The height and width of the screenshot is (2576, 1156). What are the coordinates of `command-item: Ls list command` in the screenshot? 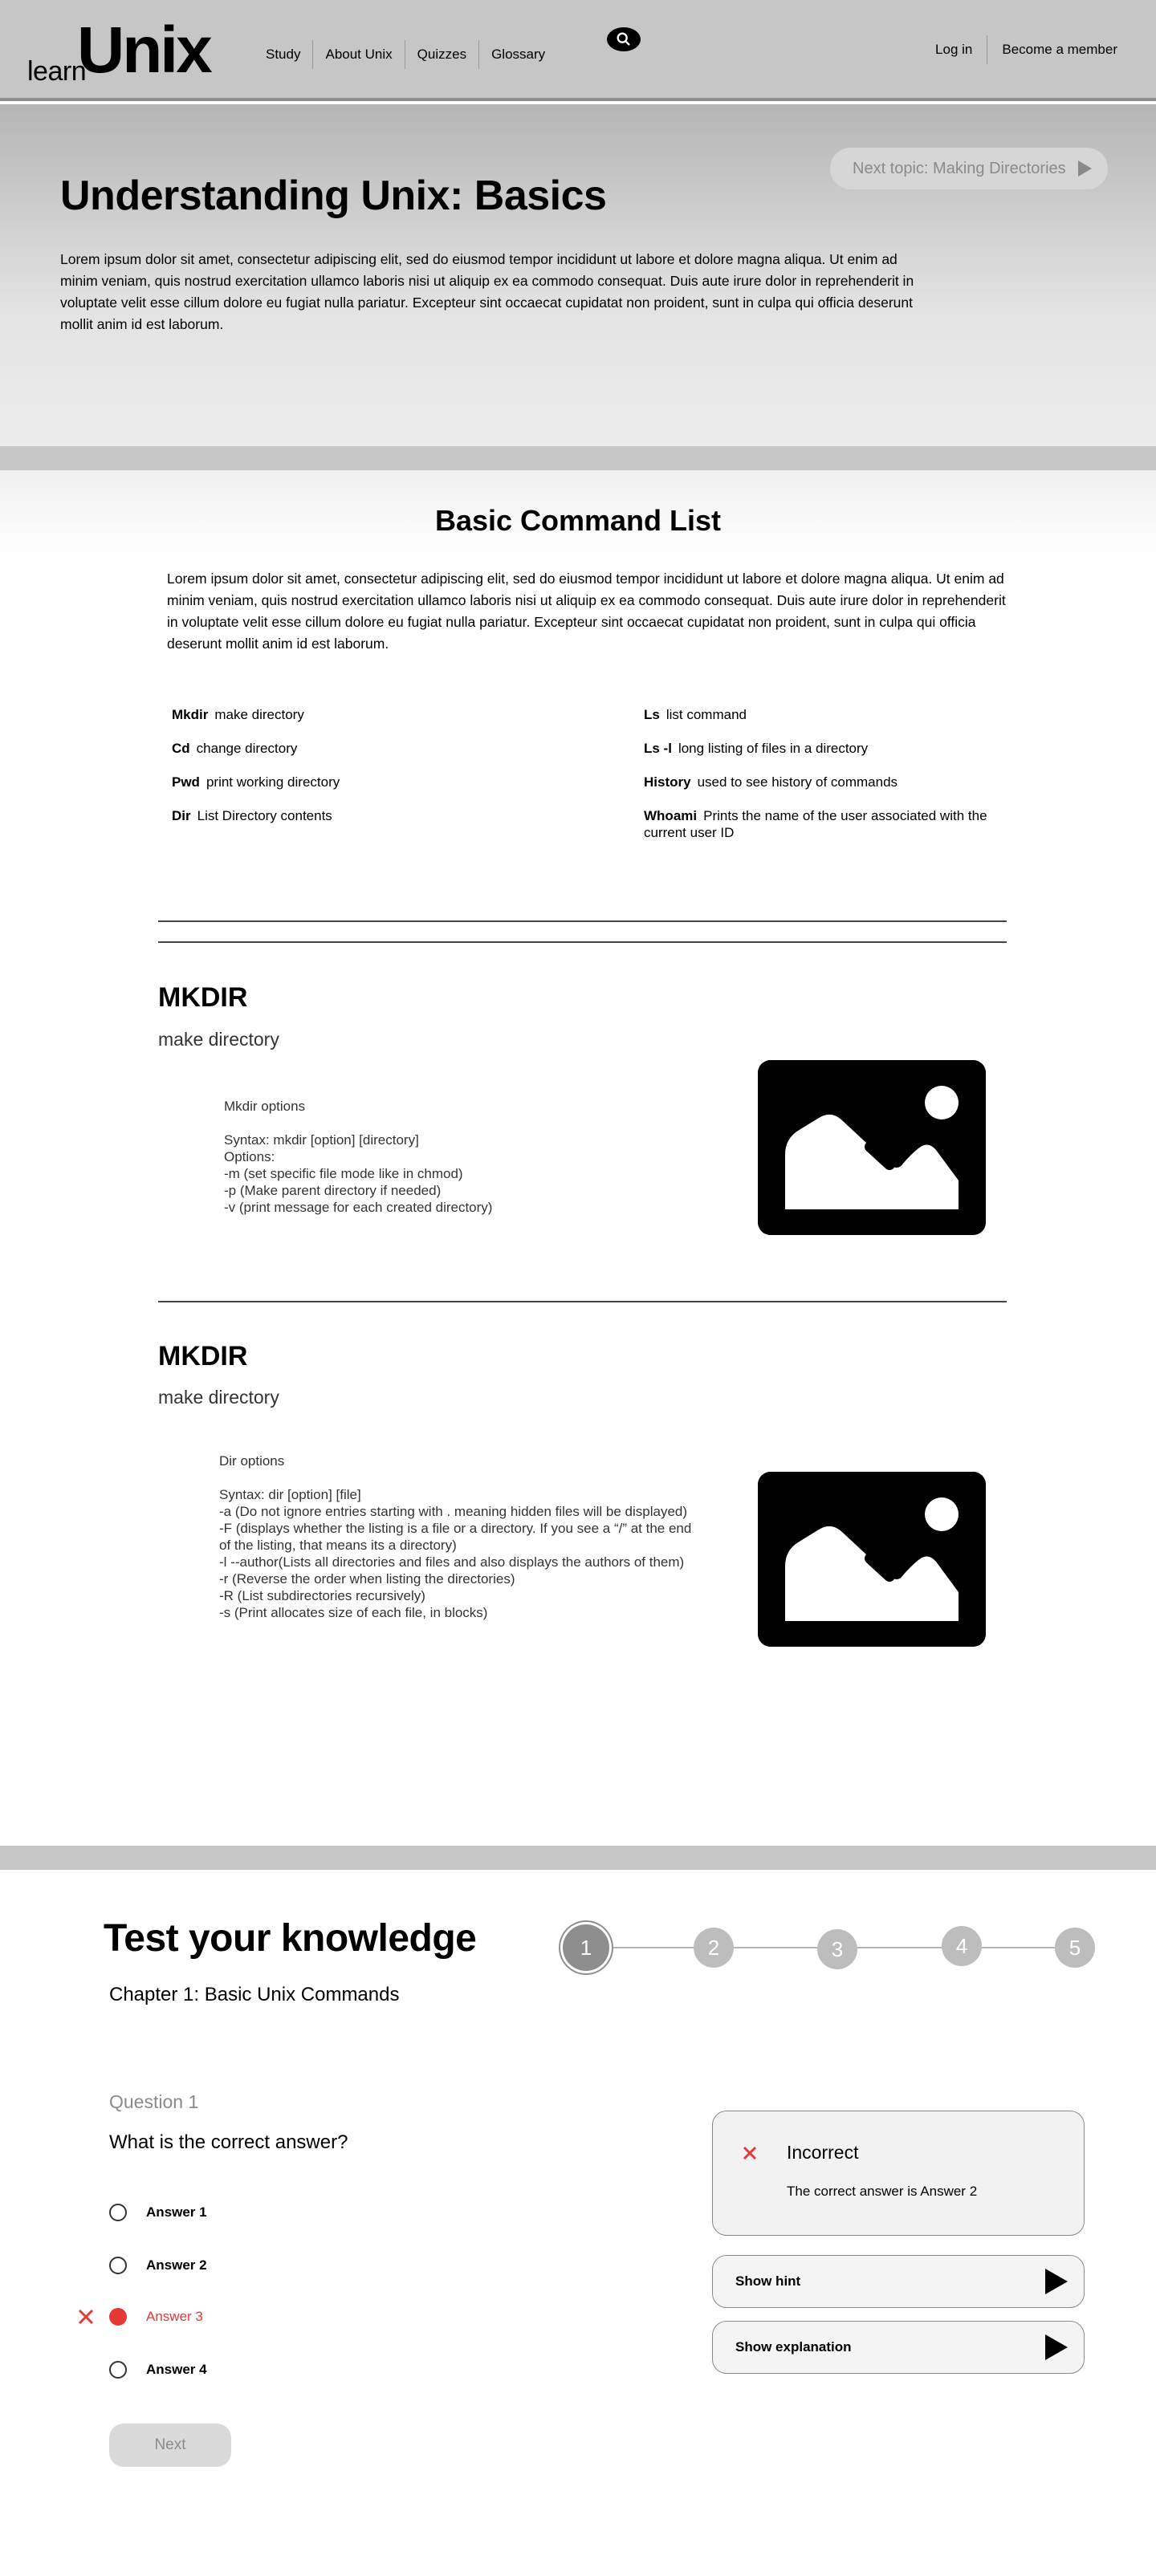 It's located at (833, 714).